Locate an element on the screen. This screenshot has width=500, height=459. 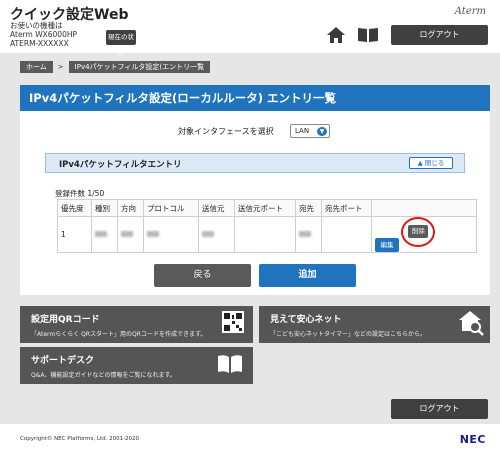
breadcrumb: ホーム > IPv4パケットフィルタ設定(エントリ一覧 is located at coordinates (115, 67).